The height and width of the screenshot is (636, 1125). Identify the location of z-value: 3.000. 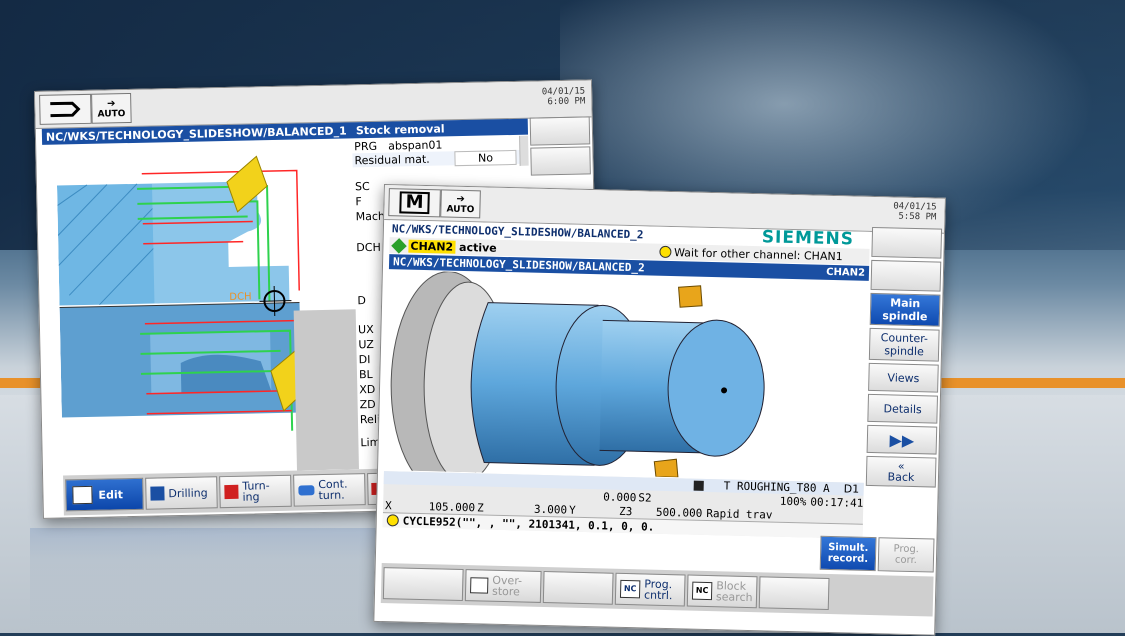
(550, 509).